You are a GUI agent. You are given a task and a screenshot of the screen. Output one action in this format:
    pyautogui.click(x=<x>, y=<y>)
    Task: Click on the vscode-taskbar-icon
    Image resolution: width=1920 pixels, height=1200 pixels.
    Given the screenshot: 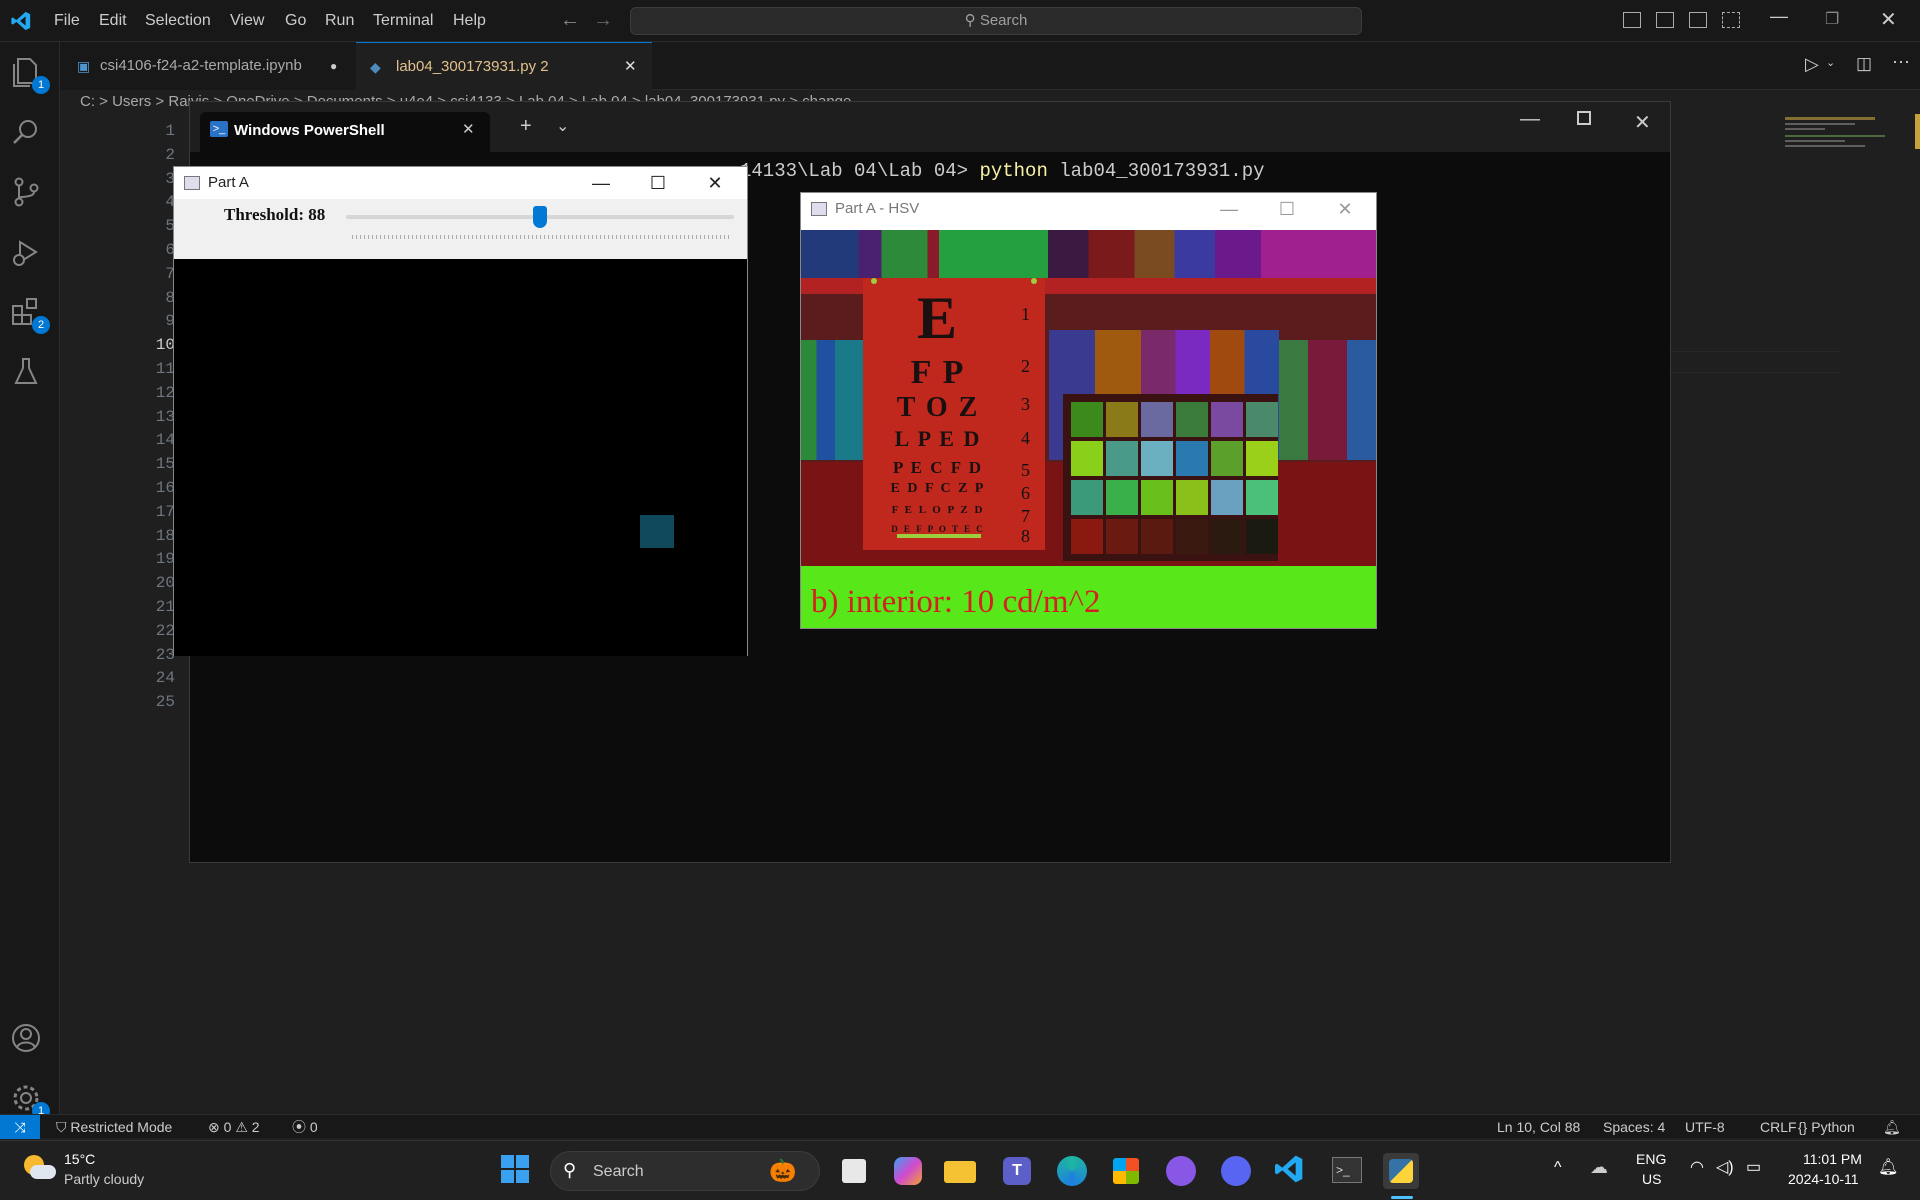 What is the action you would take?
    pyautogui.click(x=1291, y=1171)
    